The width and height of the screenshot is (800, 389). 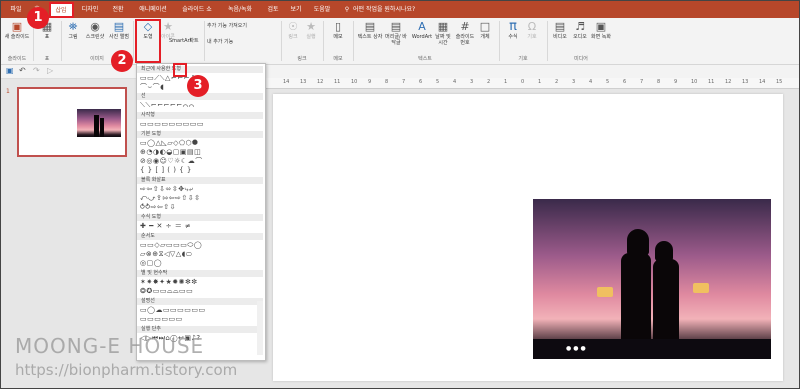 What do you see at coordinates (17, 31) in the screenshot?
I see `new-slide-button: ▣ 새 슬라이드` at bounding box center [17, 31].